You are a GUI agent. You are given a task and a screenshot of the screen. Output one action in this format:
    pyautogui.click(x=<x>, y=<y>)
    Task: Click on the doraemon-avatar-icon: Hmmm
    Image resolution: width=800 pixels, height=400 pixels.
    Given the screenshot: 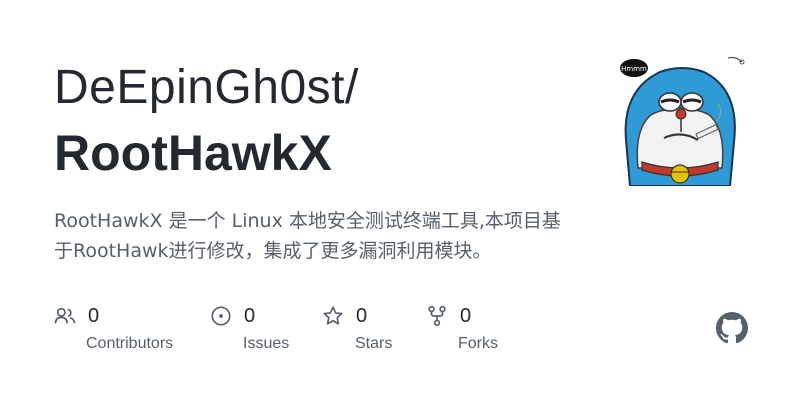 What is the action you would take?
    pyautogui.click(x=682, y=121)
    